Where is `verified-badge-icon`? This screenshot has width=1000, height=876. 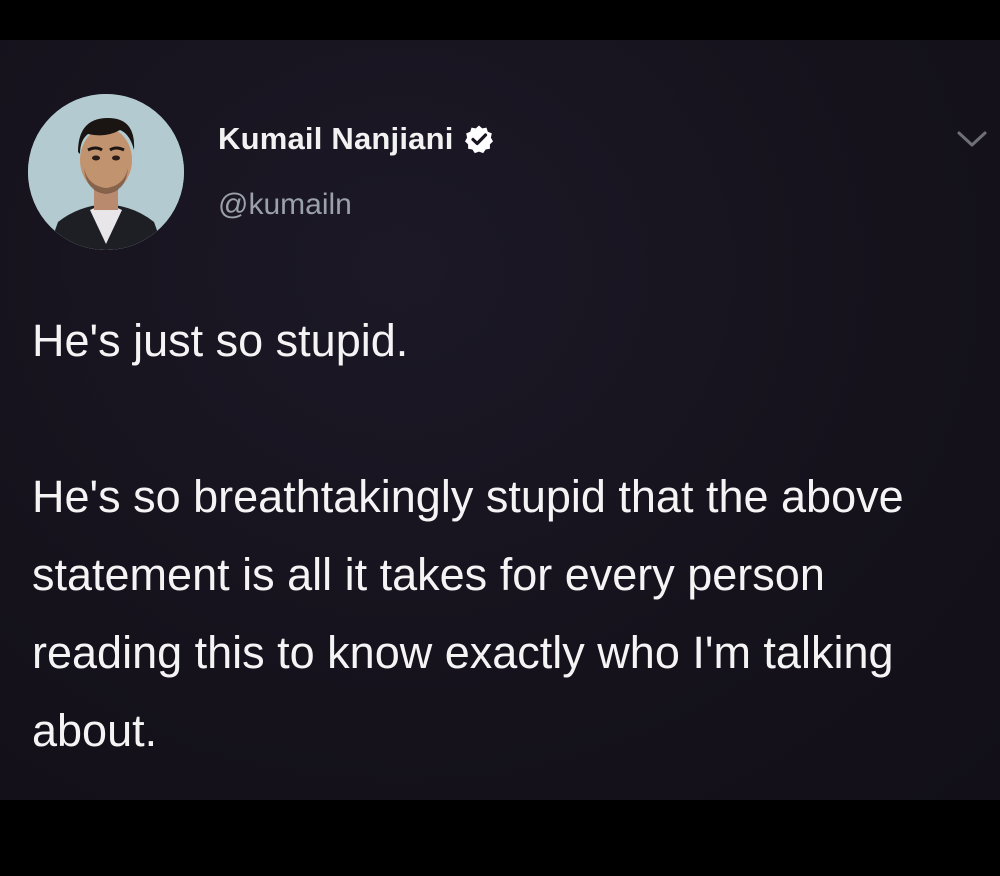
verified-badge-icon is located at coordinates (479, 139).